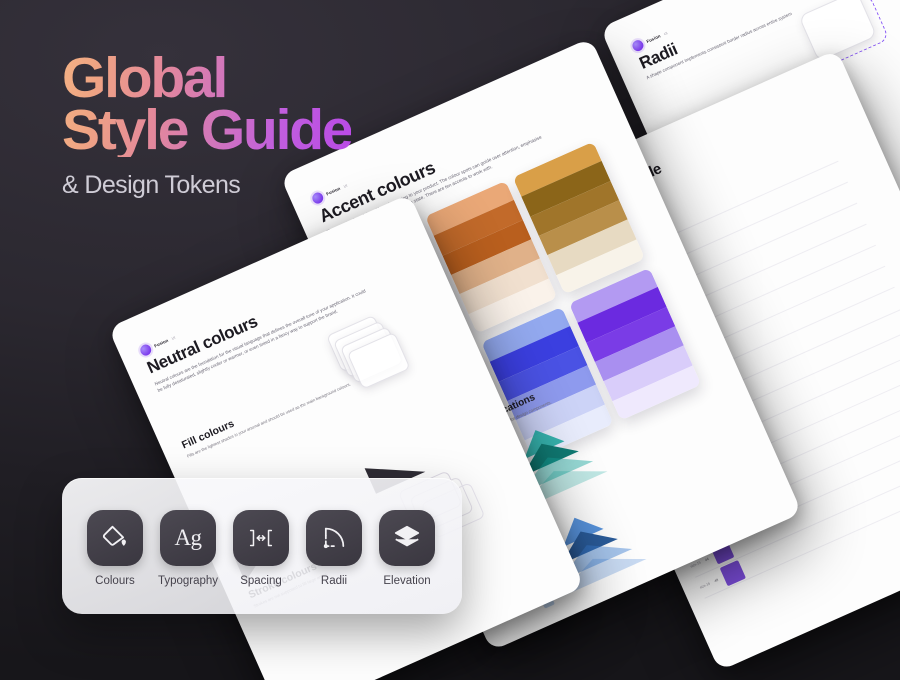  I want to click on sizing-scale-bar, so click(733, 573).